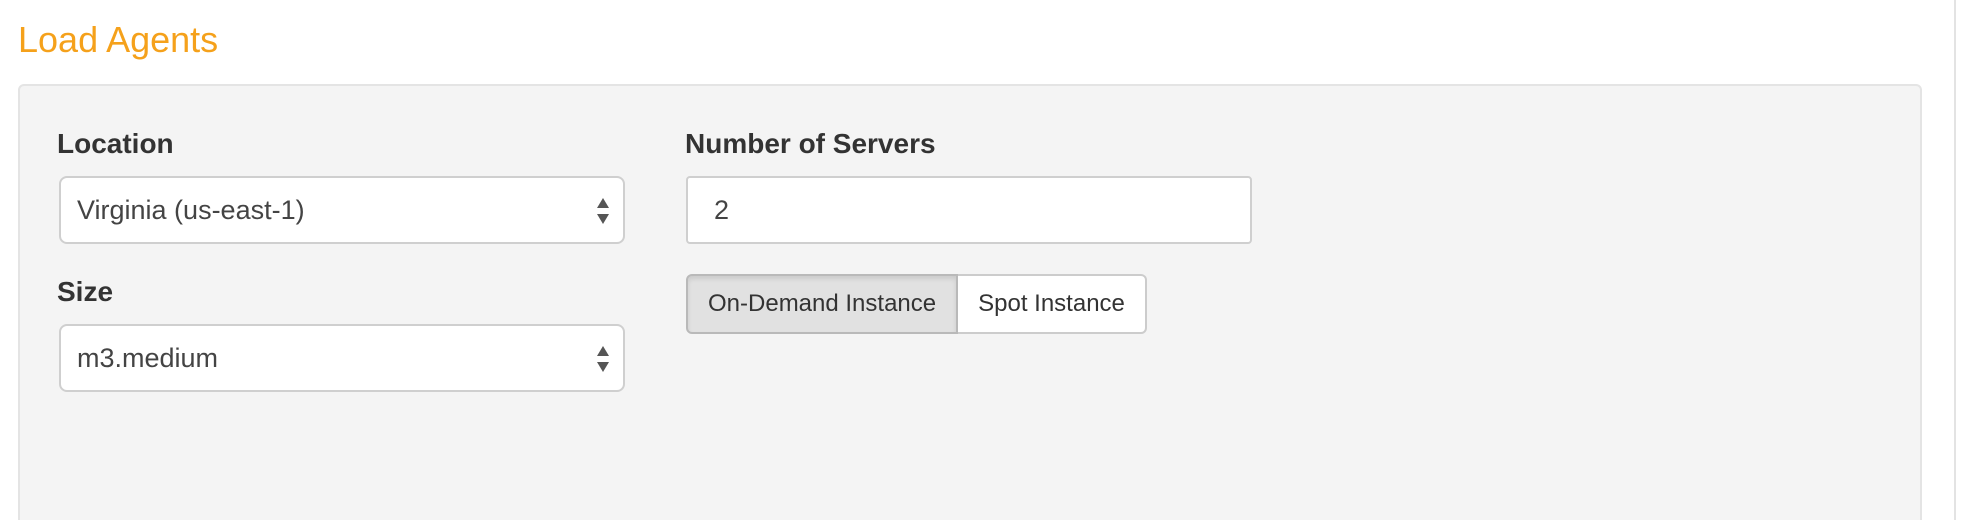  Describe the element at coordinates (85, 291) in the screenshot. I see `size-label: Size` at that location.